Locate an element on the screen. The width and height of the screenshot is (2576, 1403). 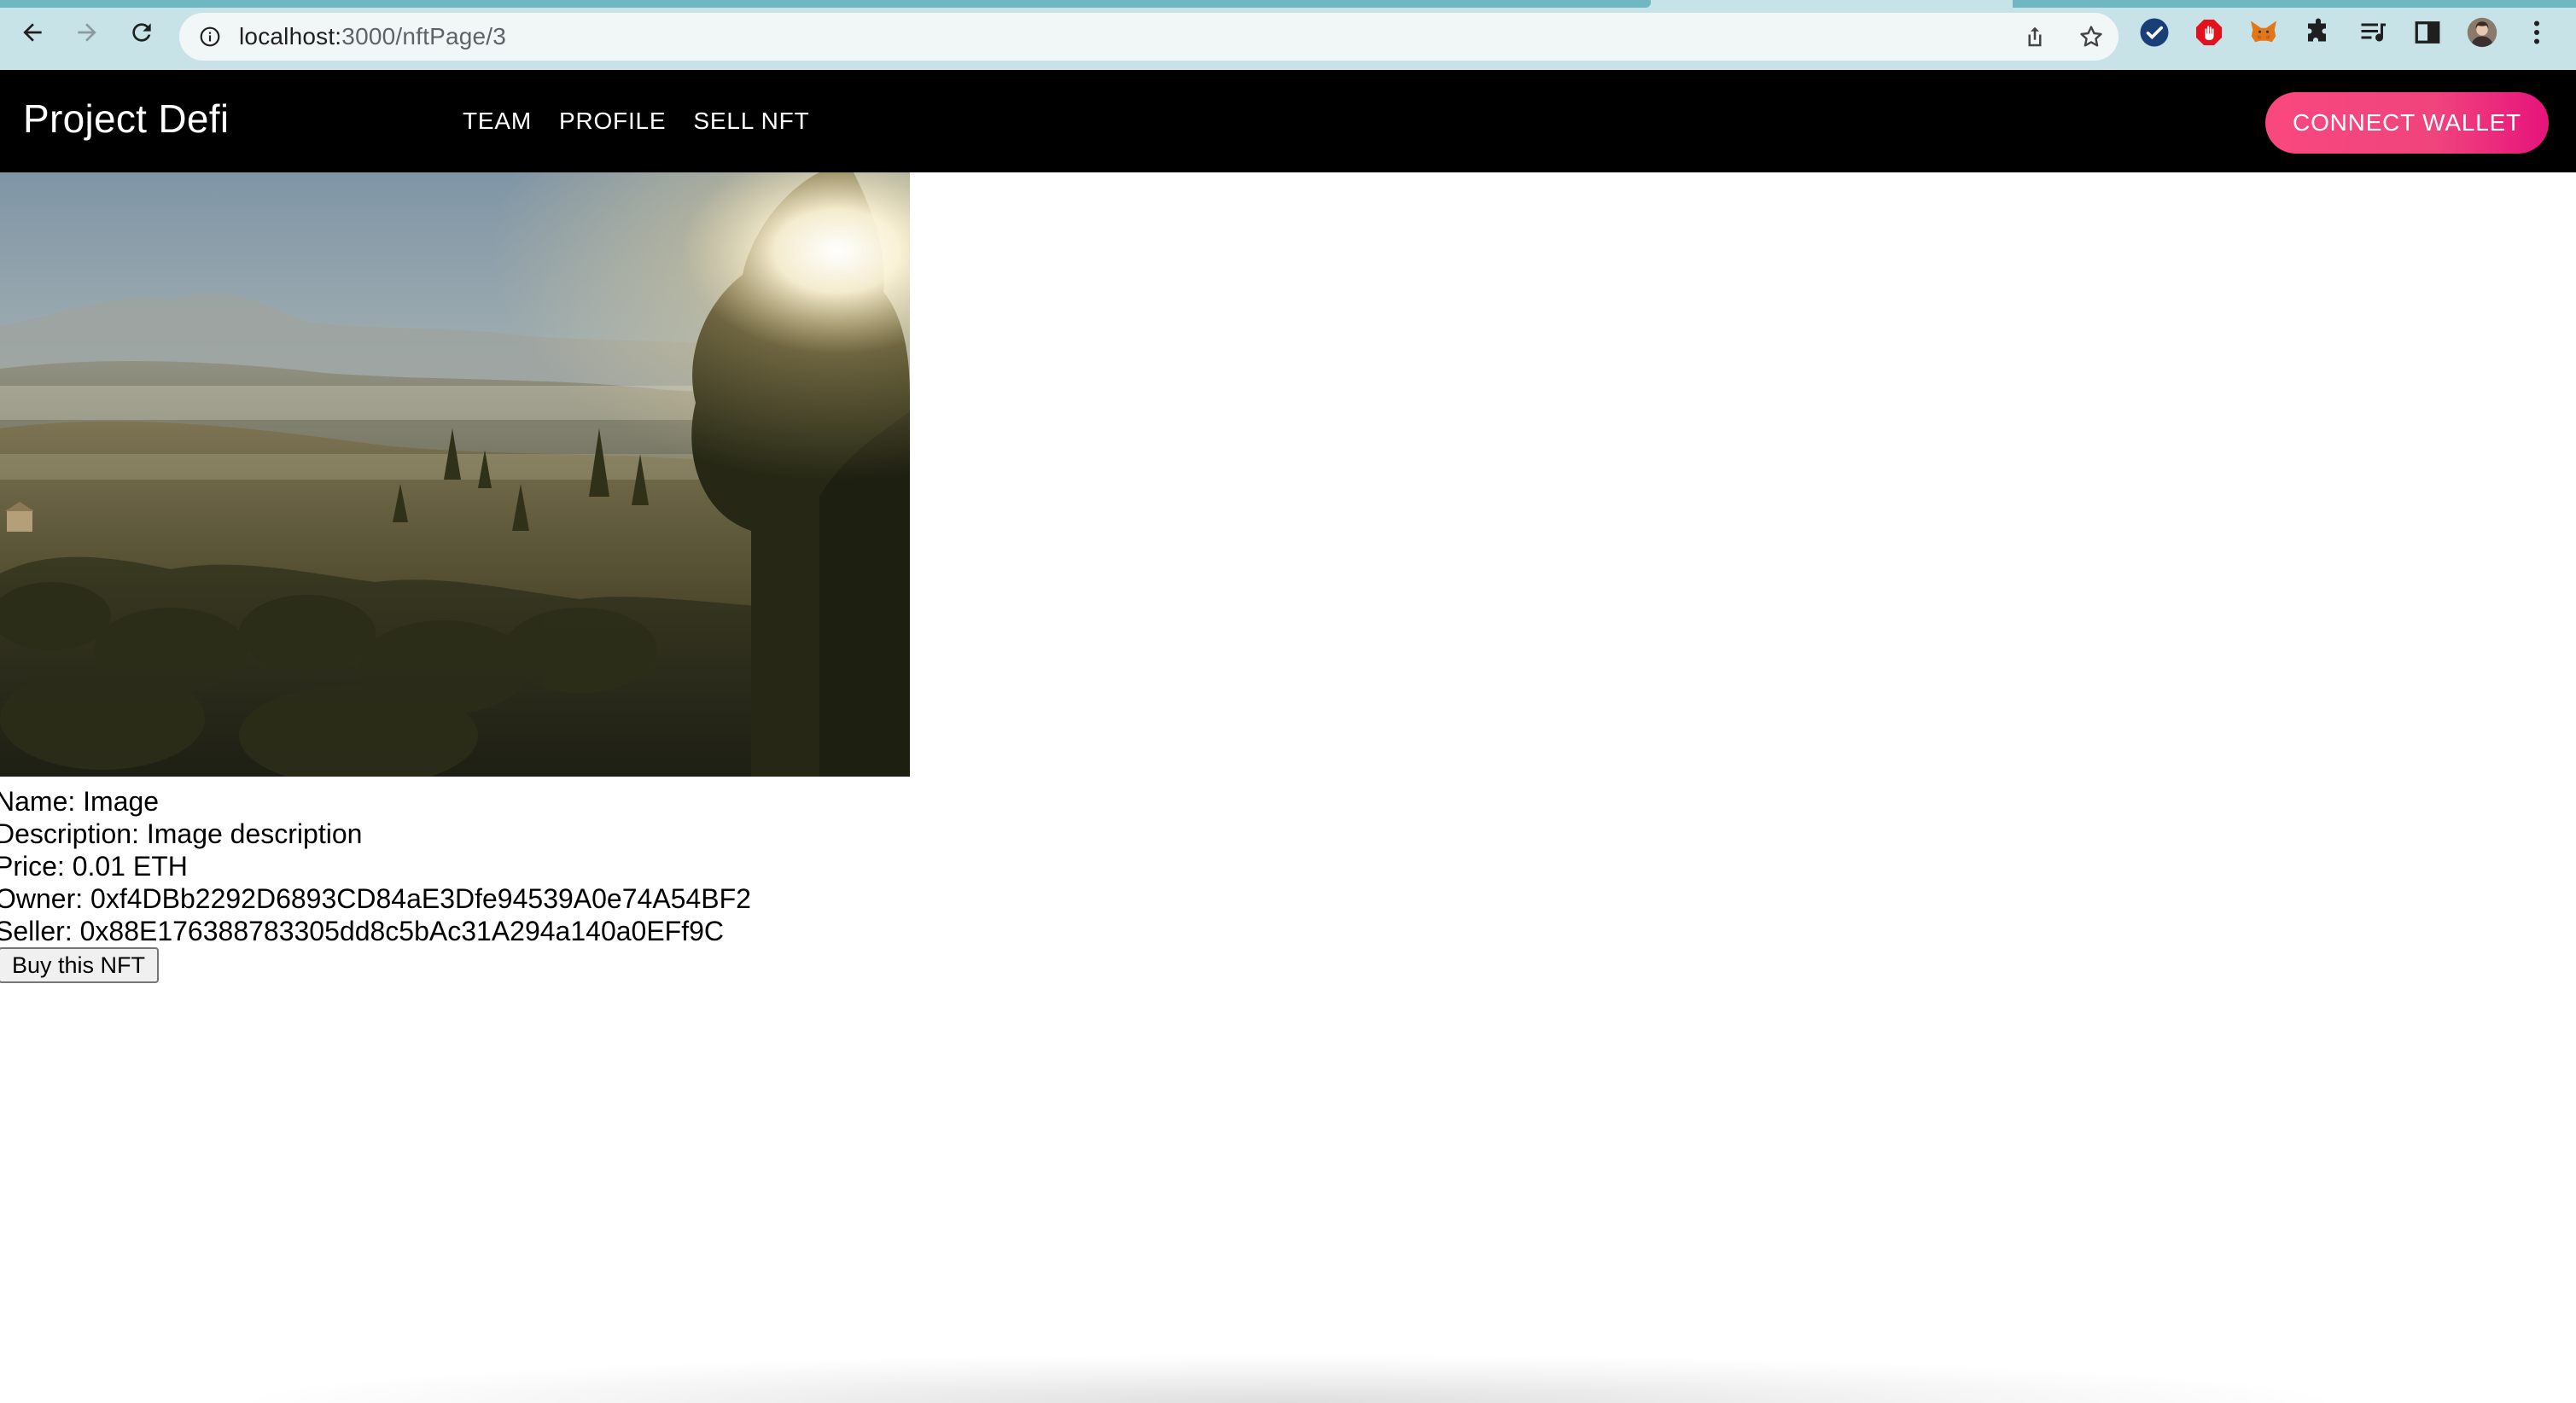
url-text: localhost:3000/nftPage/3 is located at coordinates (372, 36).